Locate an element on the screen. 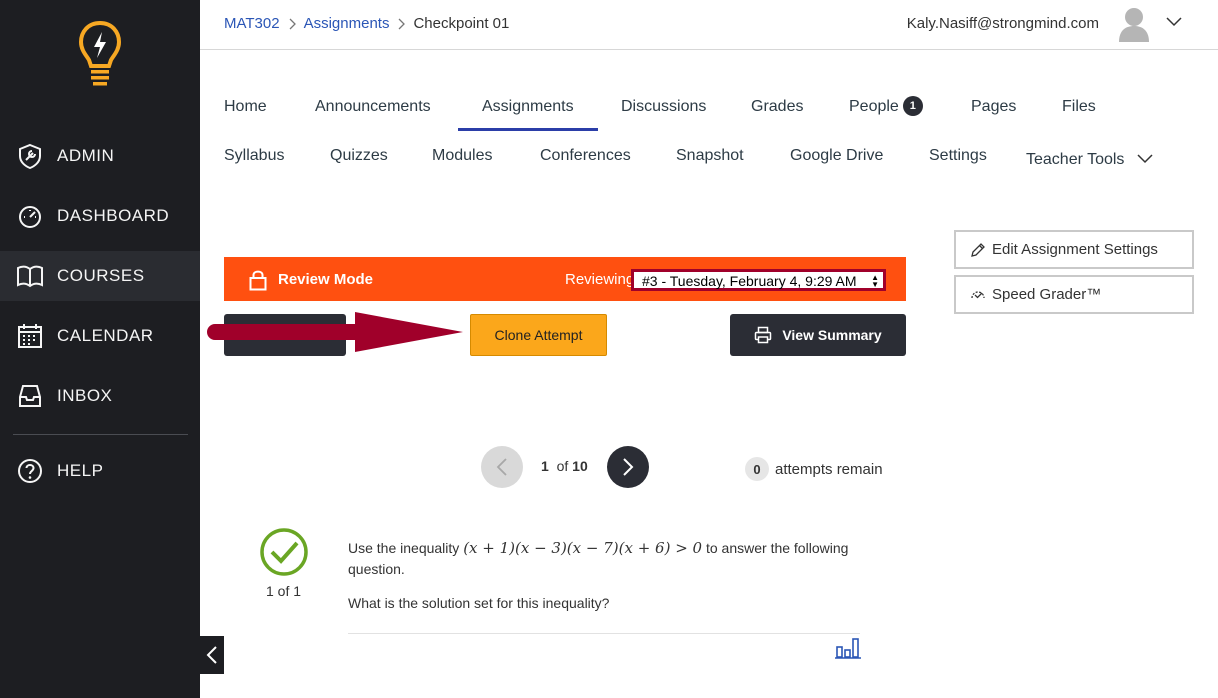 The height and width of the screenshot is (698, 1218). attempt-select: #3 - Tuesday, February 4, 9:29 AM ▲ ▼ is located at coordinates (758, 280).